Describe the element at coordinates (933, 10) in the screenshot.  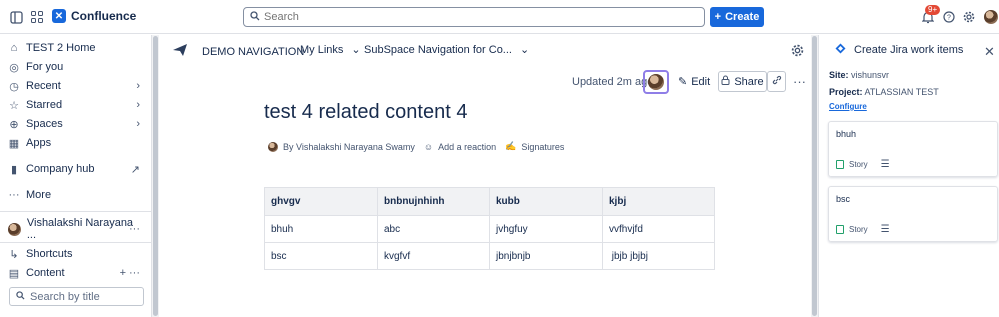
I see `notification-count-badge: 9+` at that location.